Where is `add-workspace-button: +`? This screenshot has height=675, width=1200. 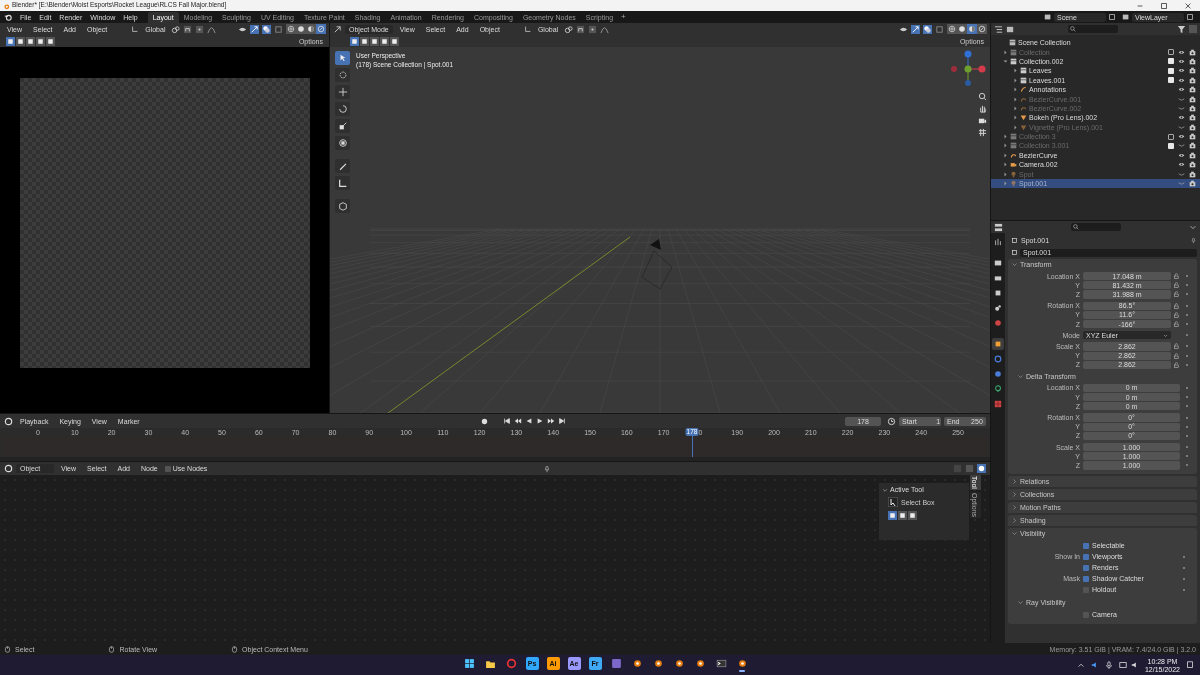
add-workspace-button: + is located at coordinates (623, 17).